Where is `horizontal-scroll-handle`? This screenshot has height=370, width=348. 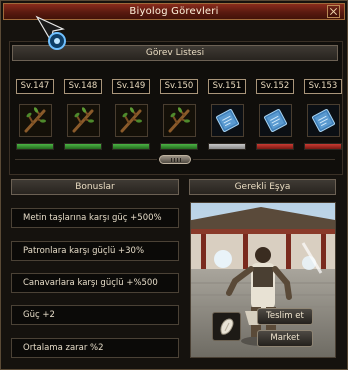 horizontal-scroll-handle is located at coordinates (175, 159).